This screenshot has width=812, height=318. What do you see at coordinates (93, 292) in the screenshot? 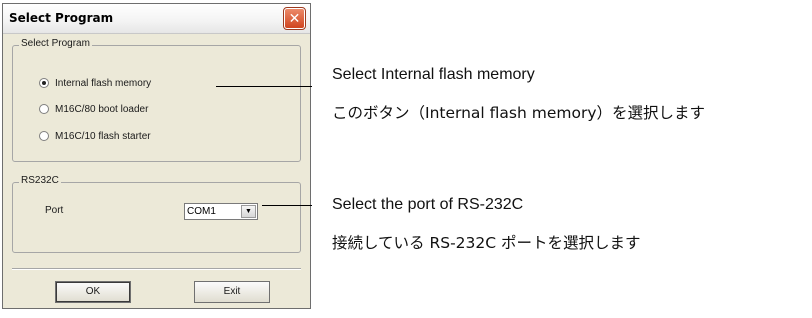
I see `ok-button: OK` at bounding box center [93, 292].